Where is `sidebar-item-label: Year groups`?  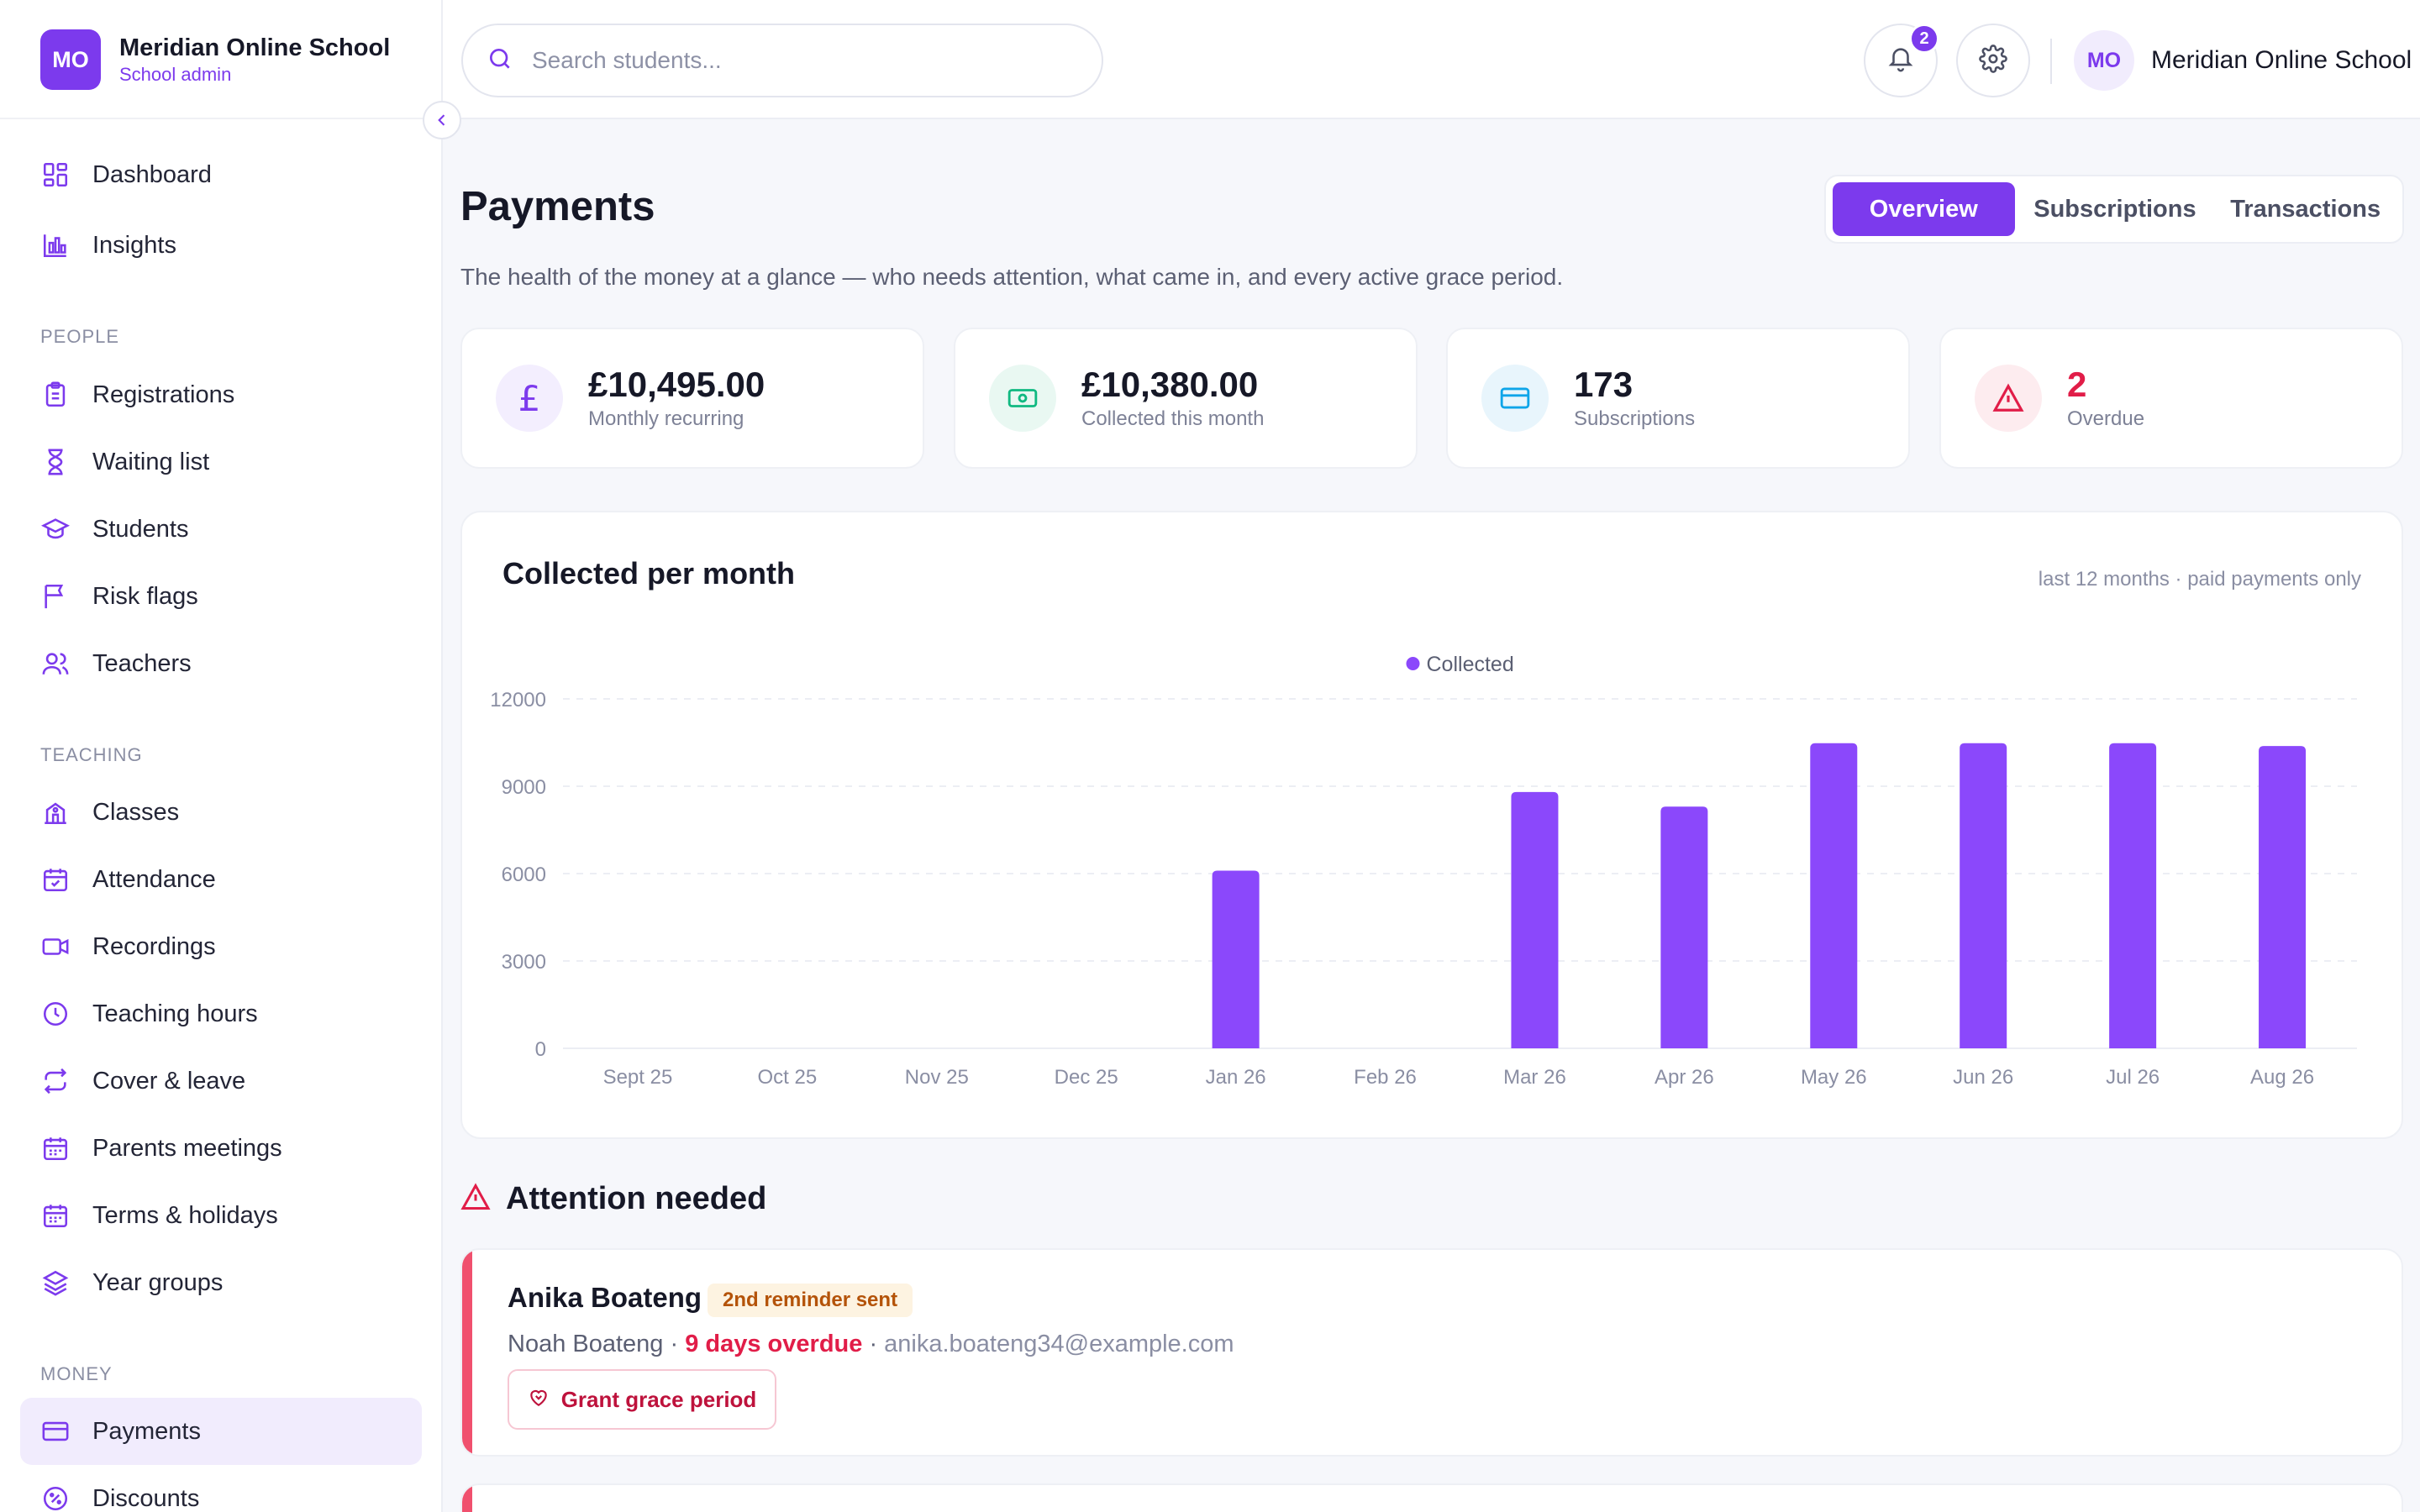 sidebar-item-label: Year groups is located at coordinates (158, 1282).